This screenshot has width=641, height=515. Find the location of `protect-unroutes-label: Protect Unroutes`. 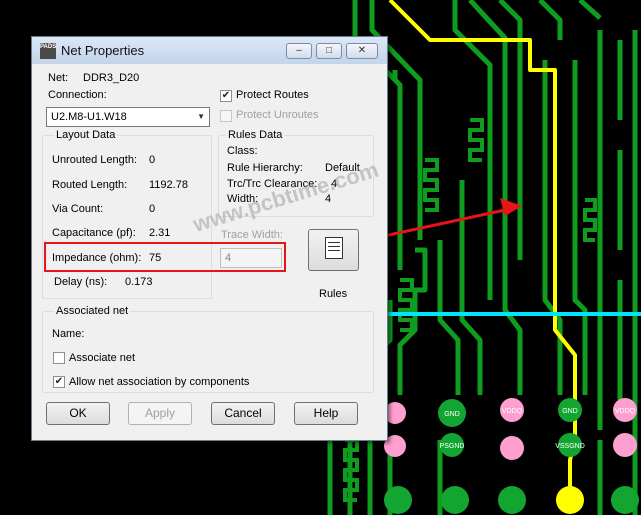

protect-unroutes-label: Protect Unroutes is located at coordinates (277, 115).